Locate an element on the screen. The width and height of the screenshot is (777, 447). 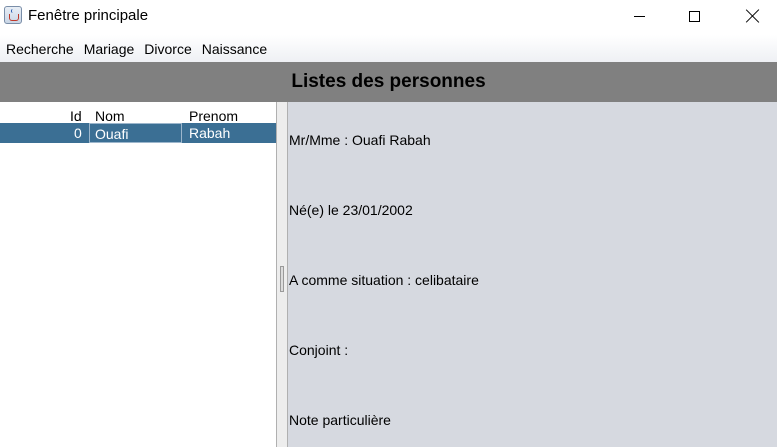
cell-id: 0 is located at coordinates (78, 133).